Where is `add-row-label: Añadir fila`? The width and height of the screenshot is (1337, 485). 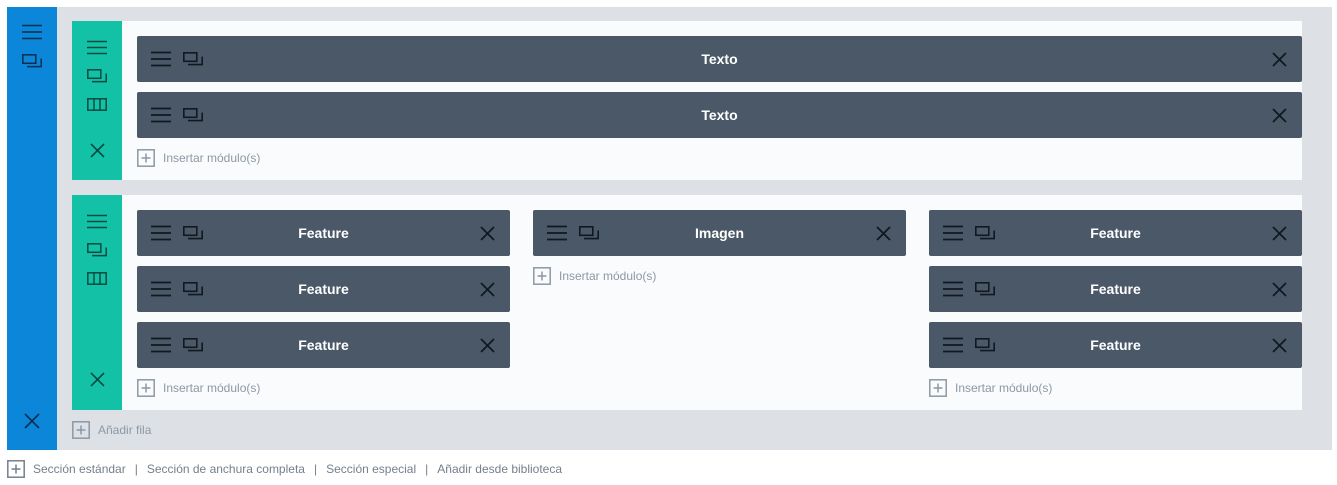
add-row-label: Añadir fila is located at coordinates (125, 430).